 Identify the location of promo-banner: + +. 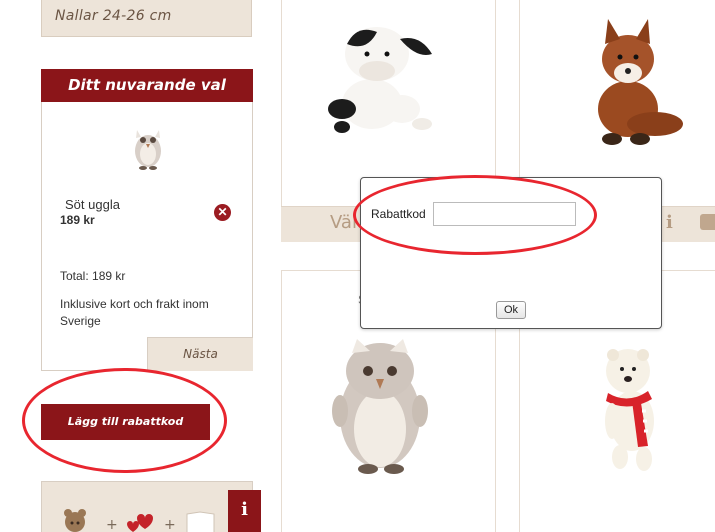
(147, 506).